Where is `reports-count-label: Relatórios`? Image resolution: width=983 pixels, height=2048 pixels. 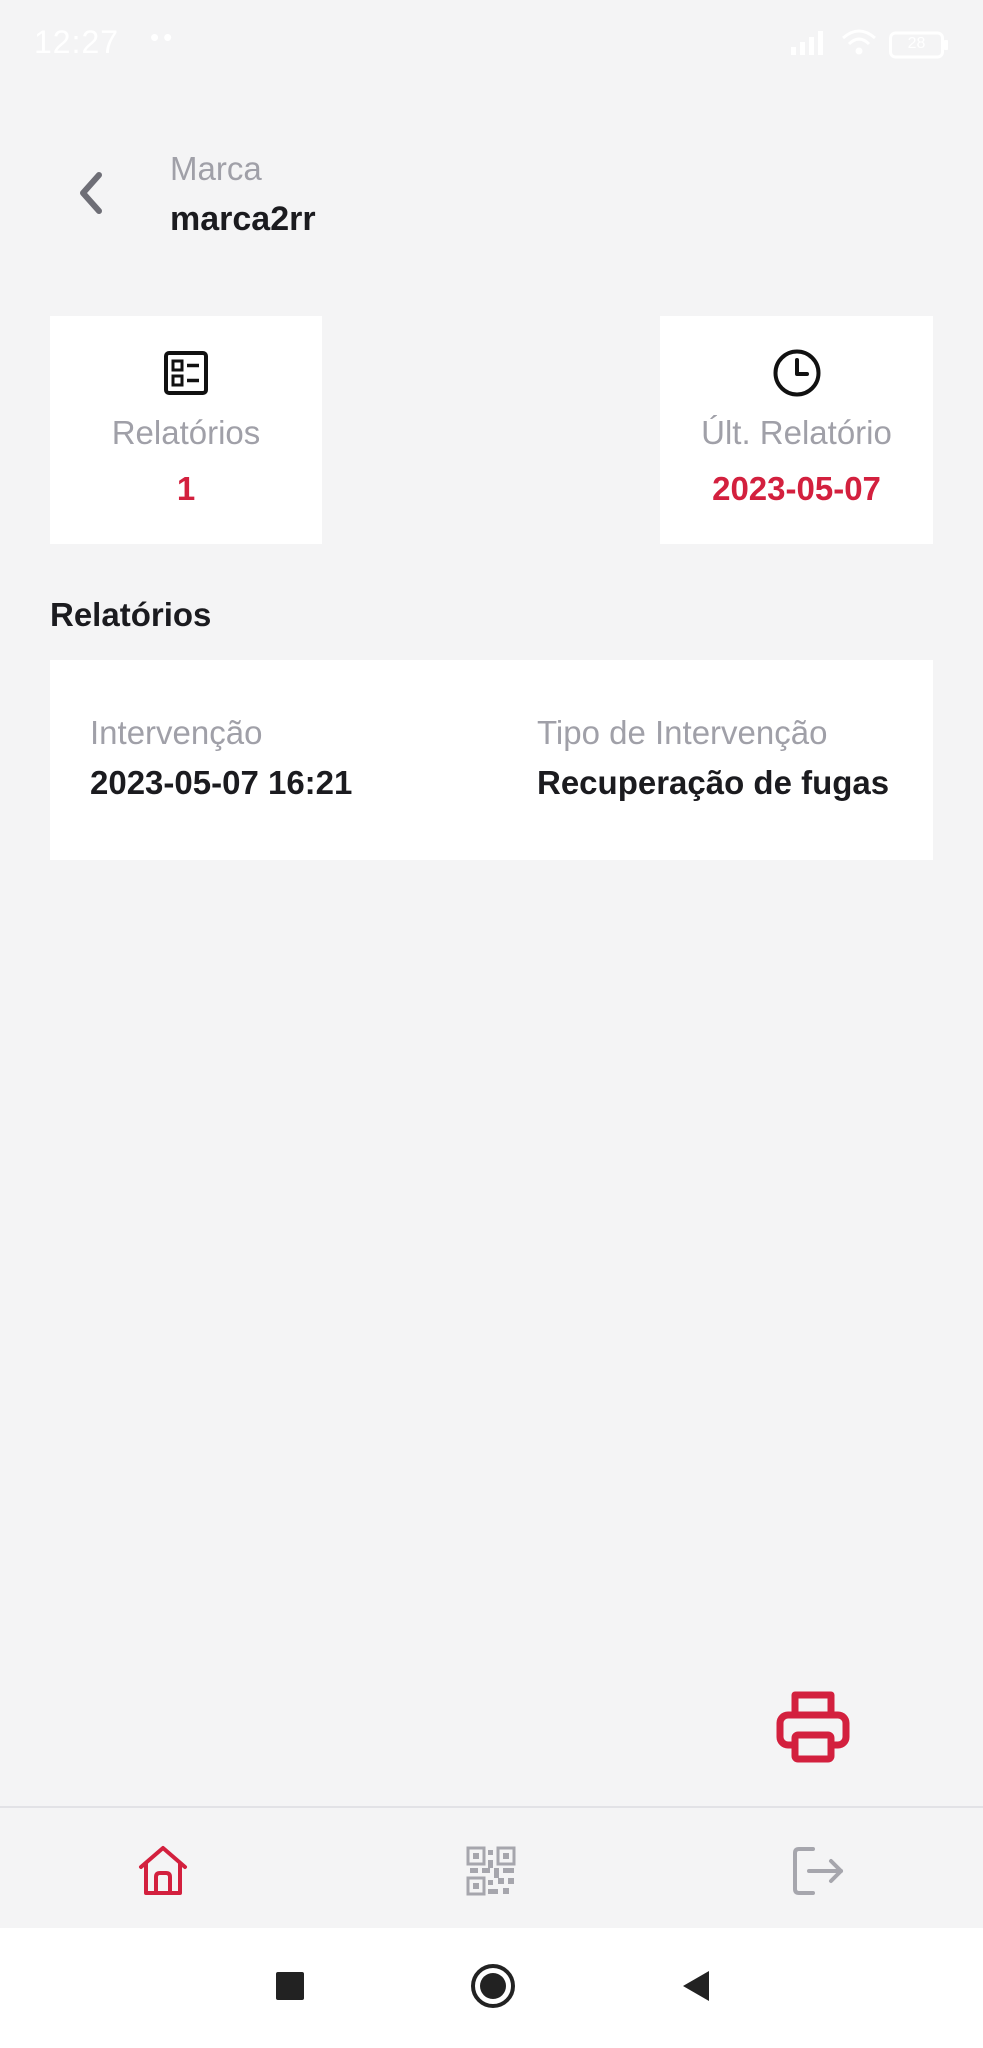
reports-count-label: Relatórios is located at coordinates (186, 432).